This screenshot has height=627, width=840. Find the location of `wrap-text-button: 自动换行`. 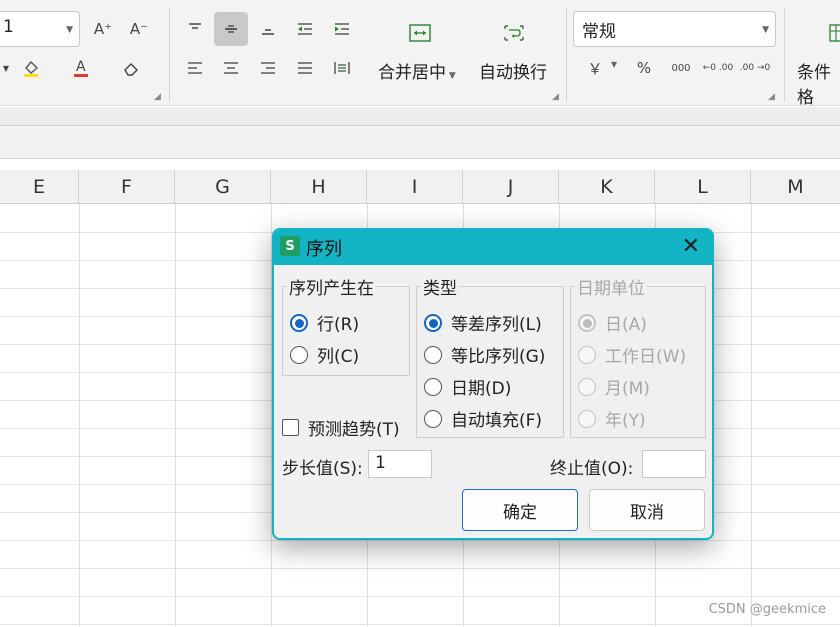

wrap-text-button: 自动换行 is located at coordinates (513, 70).